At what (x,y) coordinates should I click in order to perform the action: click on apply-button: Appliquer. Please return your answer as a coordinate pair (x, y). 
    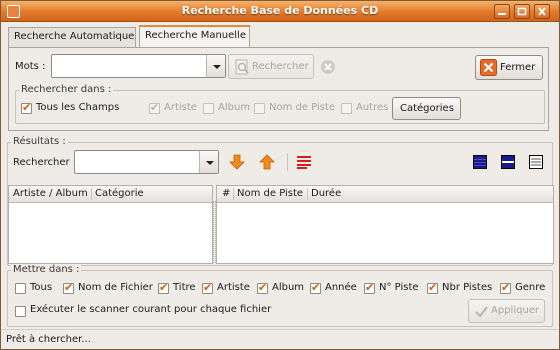
    Looking at the image, I should click on (506, 311).